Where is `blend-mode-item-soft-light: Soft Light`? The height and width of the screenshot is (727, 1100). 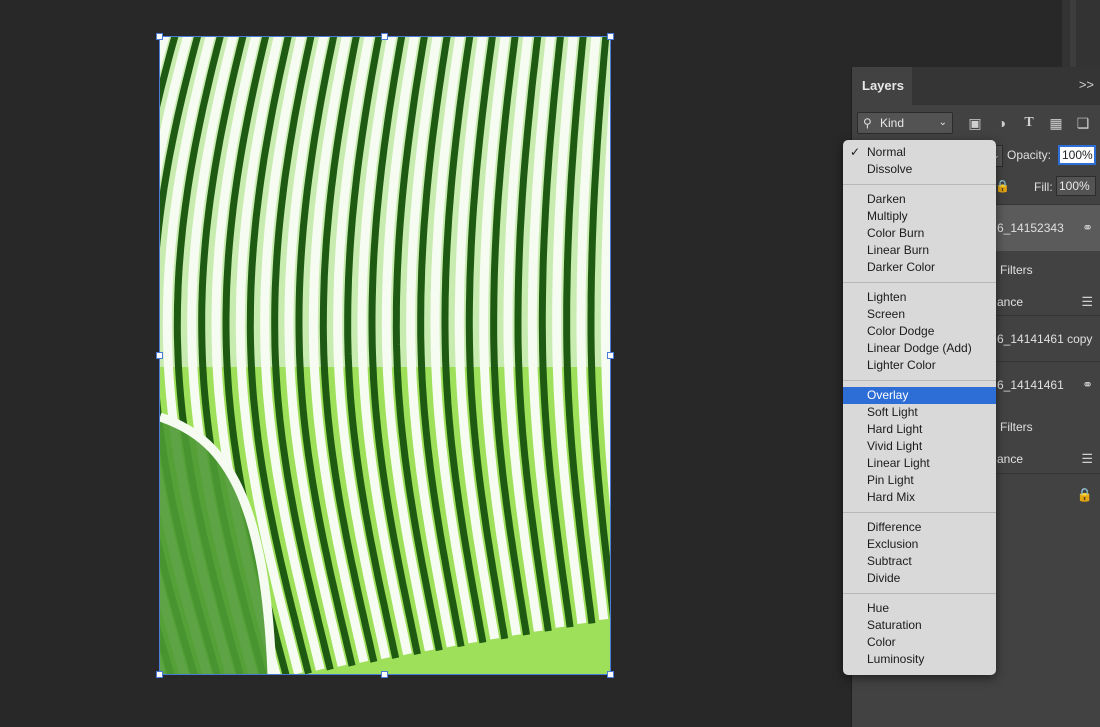
blend-mode-item-soft-light: Soft Light is located at coordinates (919, 412).